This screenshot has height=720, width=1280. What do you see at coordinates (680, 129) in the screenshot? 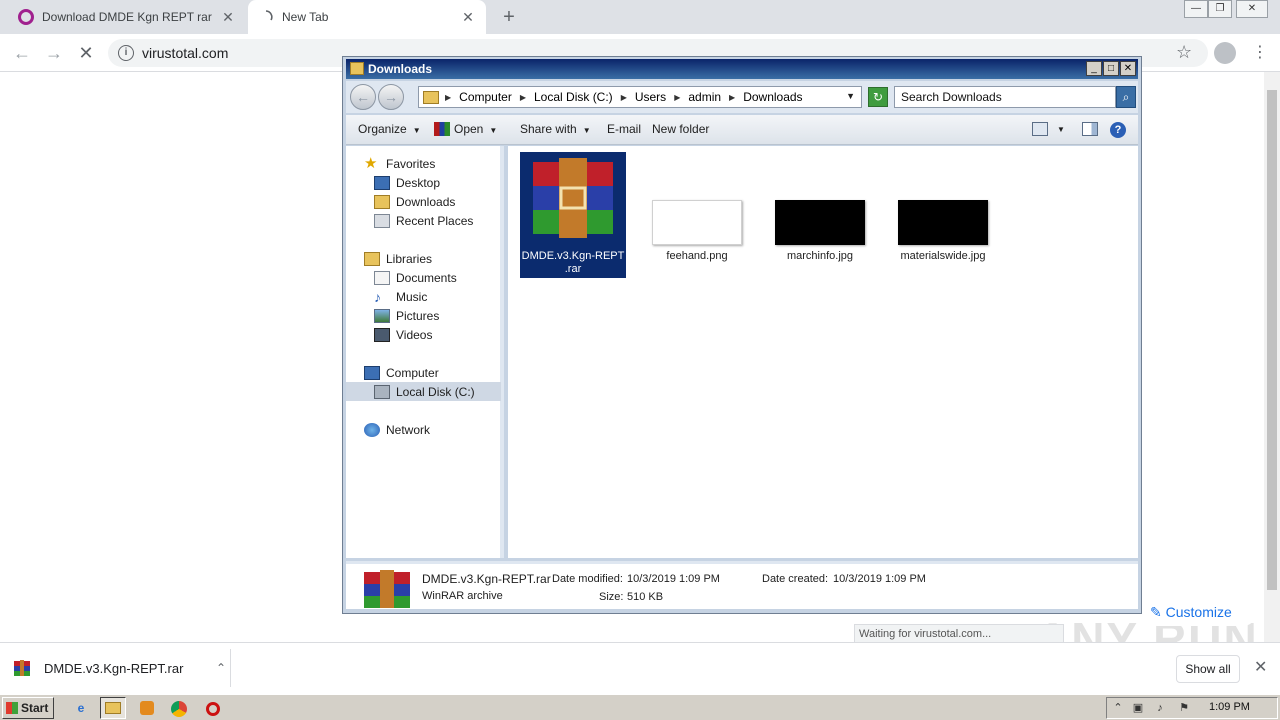
I see `new-folder-button: New folder` at bounding box center [680, 129].